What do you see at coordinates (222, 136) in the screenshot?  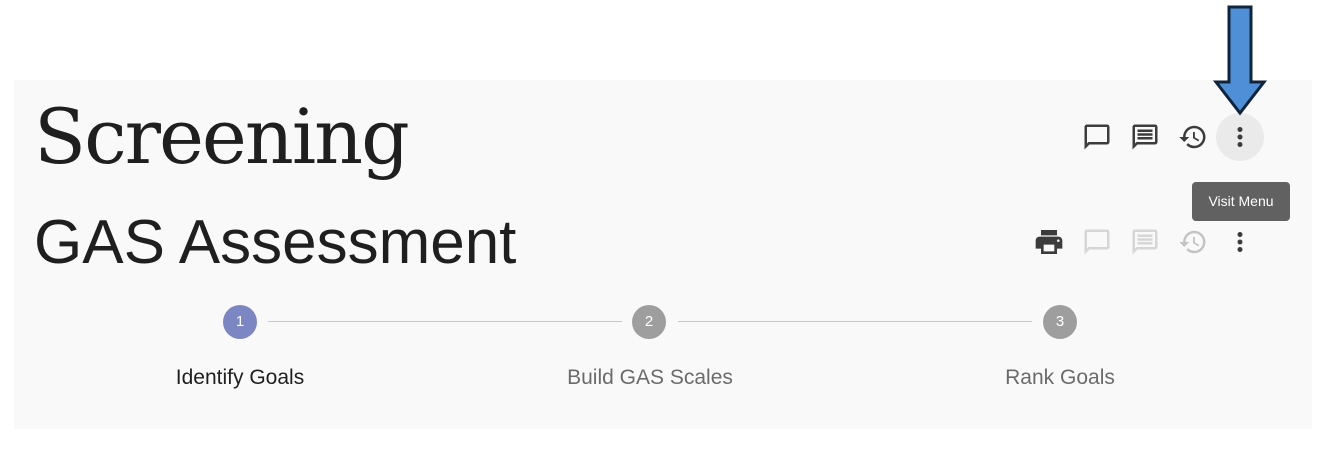 I see `page-title: Screening` at bounding box center [222, 136].